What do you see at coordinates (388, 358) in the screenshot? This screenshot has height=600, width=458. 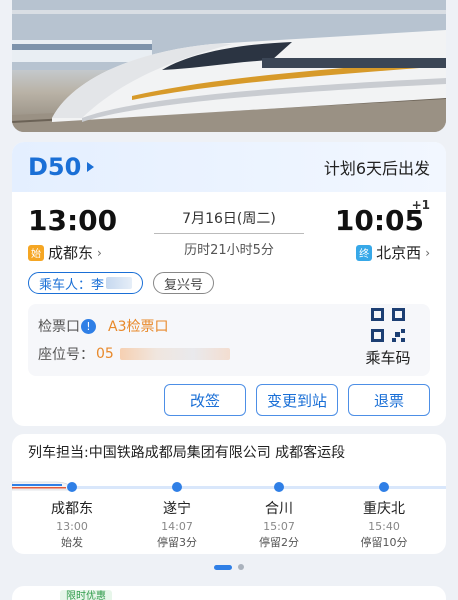 I see `ride-code-label: 乘车码` at bounding box center [388, 358].